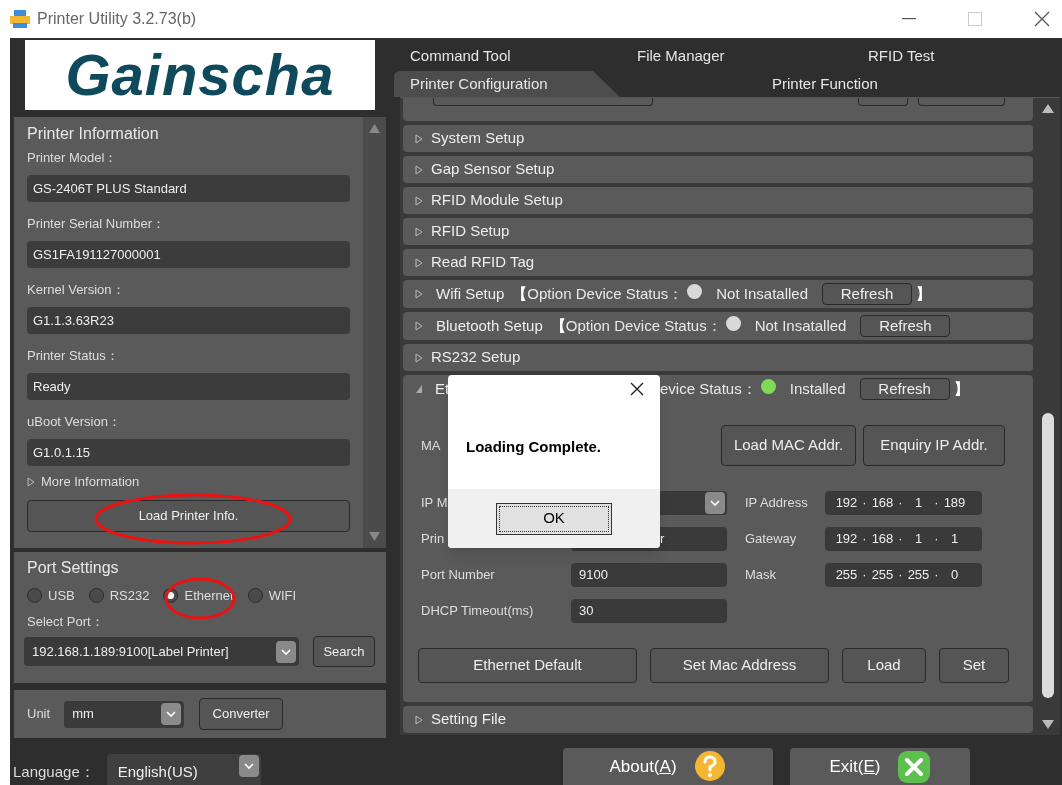  I want to click on enquiry-ip-button: Enquiry IP Addr., so click(934, 445).